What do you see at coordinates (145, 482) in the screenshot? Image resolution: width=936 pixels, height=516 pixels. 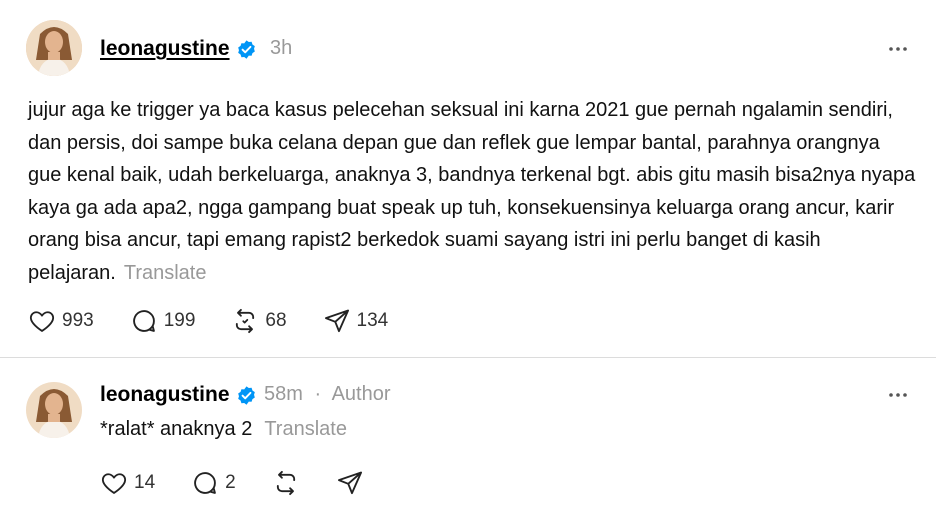 I see `reply-like-count: 14` at bounding box center [145, 482].